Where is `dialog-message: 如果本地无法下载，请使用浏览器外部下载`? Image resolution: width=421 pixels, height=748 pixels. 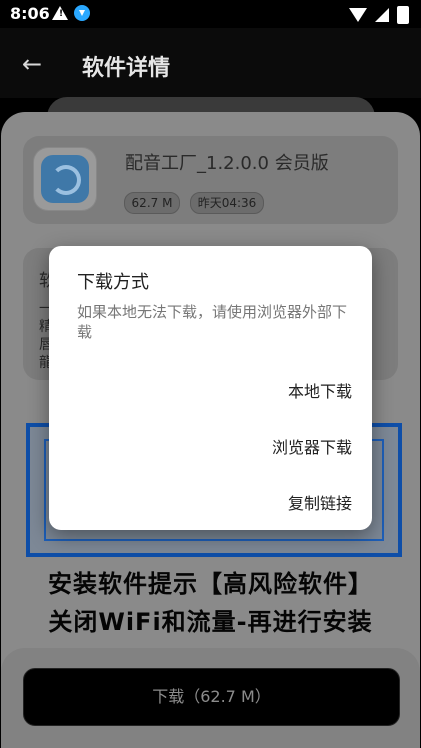 dialog-message: 如果本地无法下载，请使用浏览器外部下载 is located at coordinates (212, 322).